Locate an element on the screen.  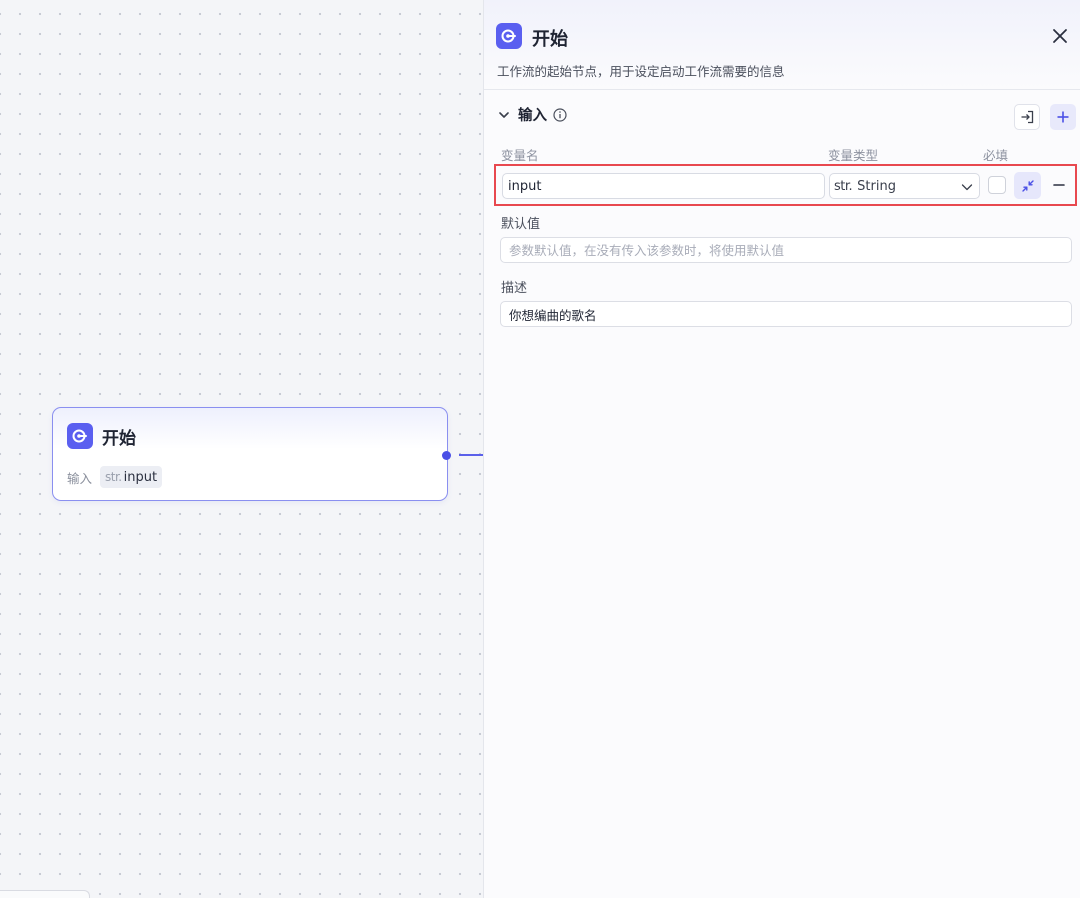
description-input is located at coordinates (786, 314).